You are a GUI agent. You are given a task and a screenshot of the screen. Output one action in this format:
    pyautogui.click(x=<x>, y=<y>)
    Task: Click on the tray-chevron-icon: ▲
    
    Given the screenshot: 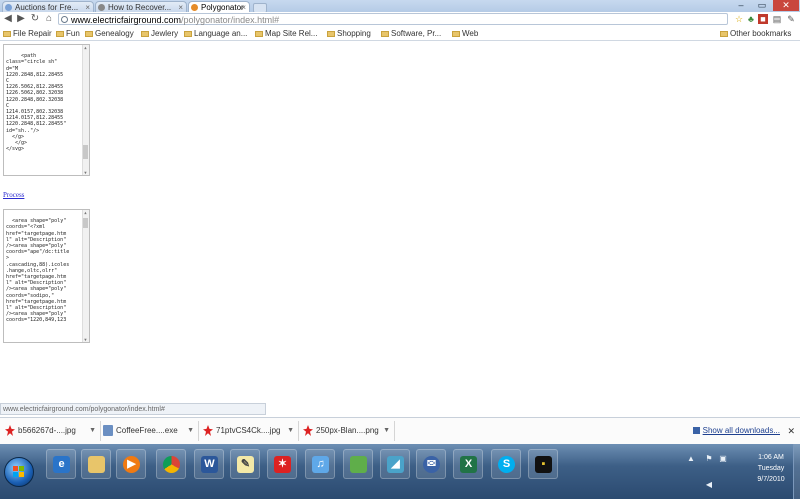 What is the action you would take?
    pyautogui.click(x=691, y=459)
    